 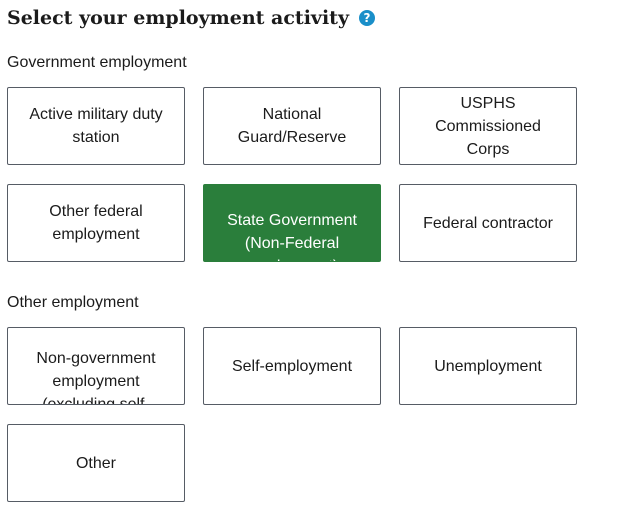 I want to click on option-label: Federal contractor, so click(x=488, y=223).